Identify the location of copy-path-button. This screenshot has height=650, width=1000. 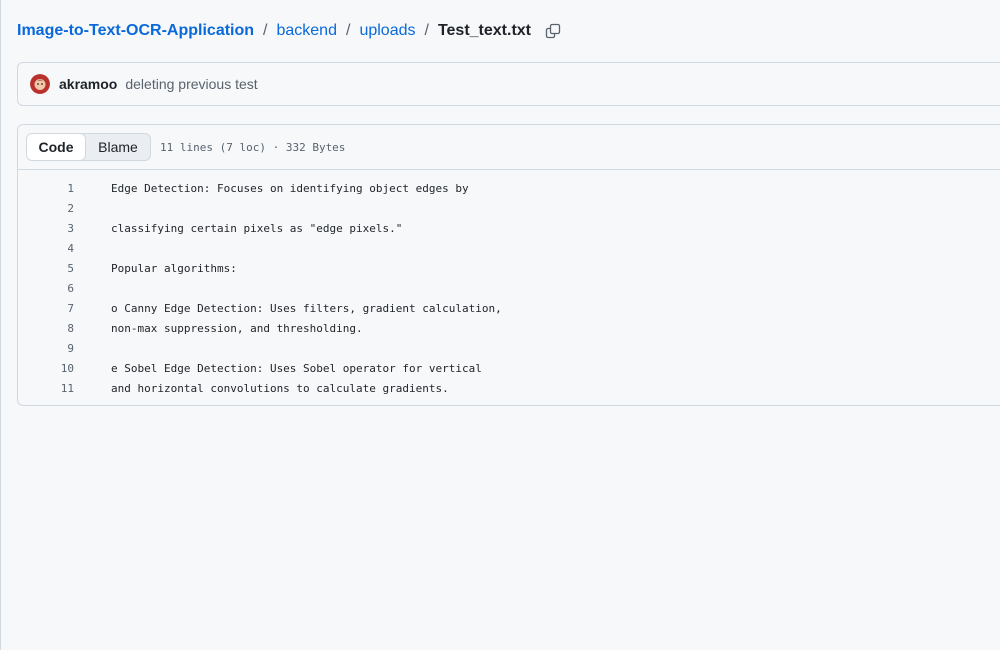
(553, 31).